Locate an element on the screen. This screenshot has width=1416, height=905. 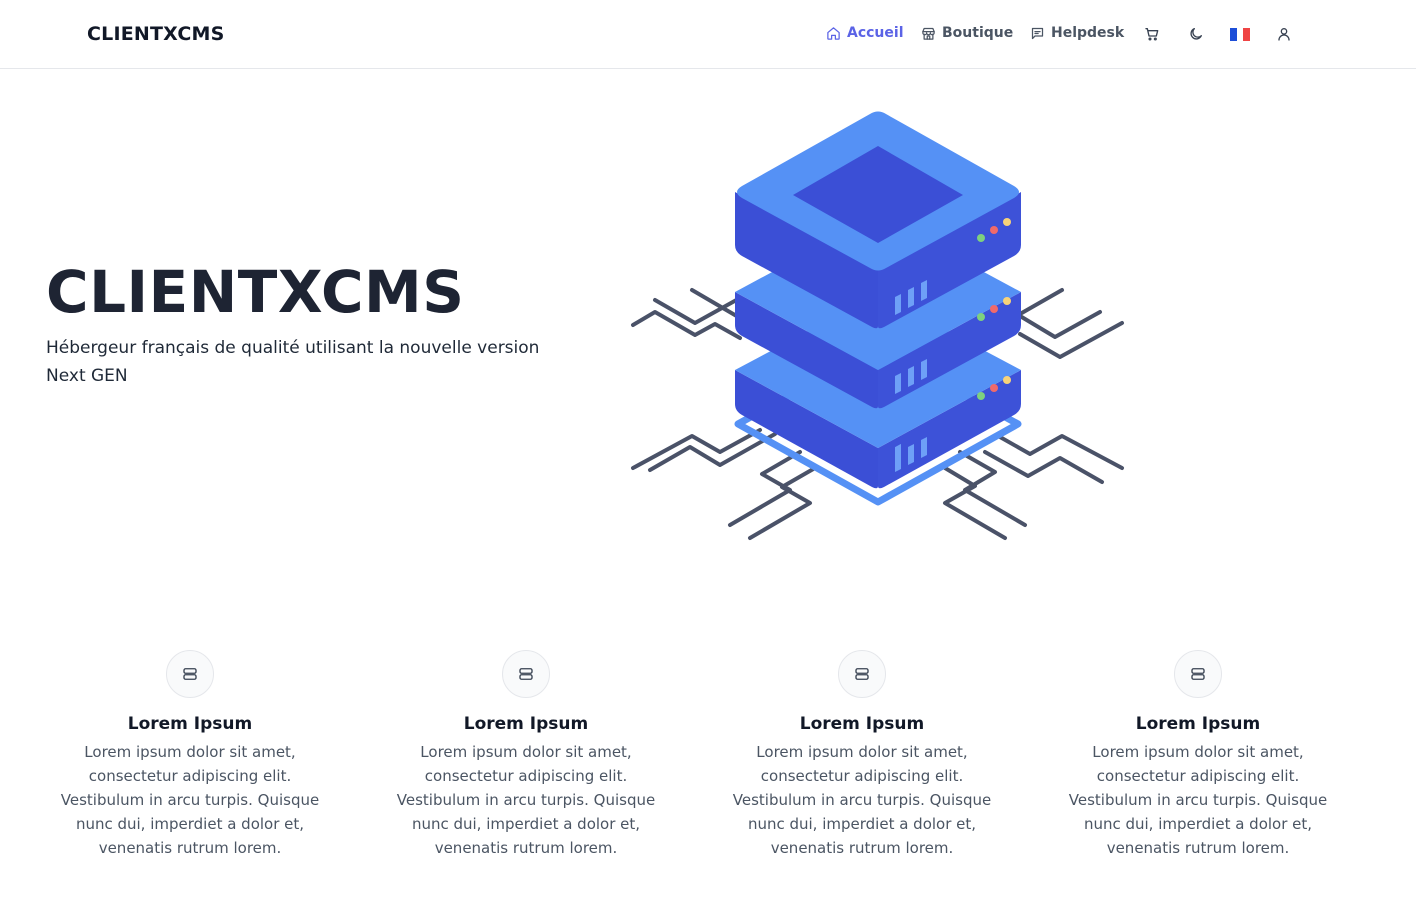
navbar: CLIENTXCMS Accueil Boutique Helpdesk is located at coordinates (708, 34).